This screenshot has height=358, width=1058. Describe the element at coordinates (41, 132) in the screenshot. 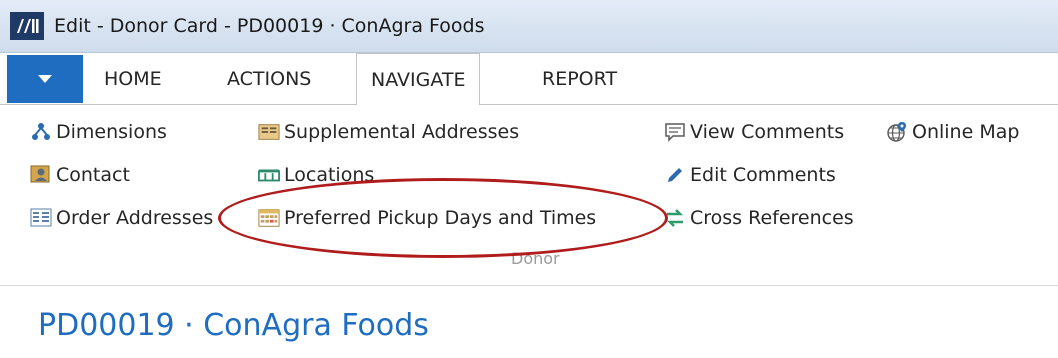

I see `dimensions-icon` at that location.